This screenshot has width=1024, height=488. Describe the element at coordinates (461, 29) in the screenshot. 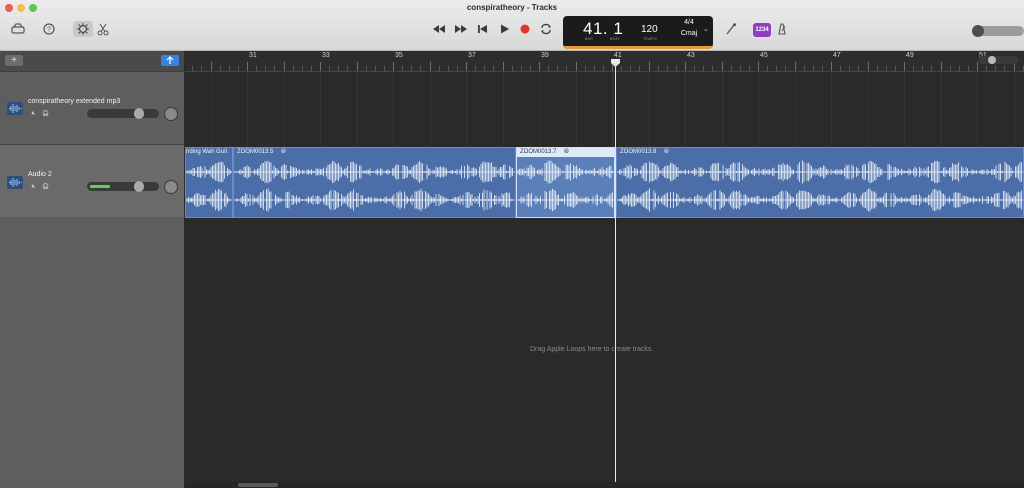

I see `fast-forward-button` at that location.